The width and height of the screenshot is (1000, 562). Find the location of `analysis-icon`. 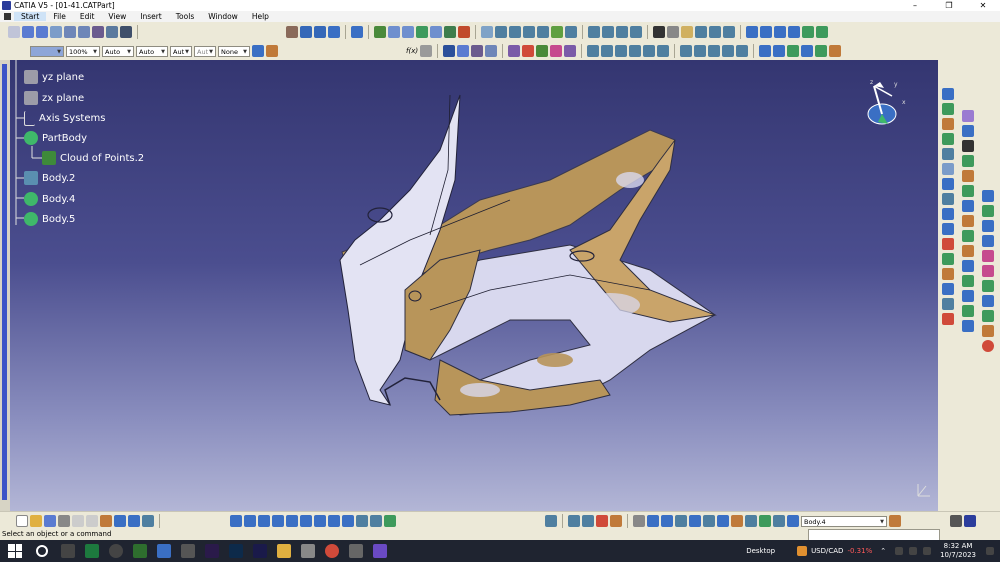

analysis-icon is located at coordinates (394, 32).